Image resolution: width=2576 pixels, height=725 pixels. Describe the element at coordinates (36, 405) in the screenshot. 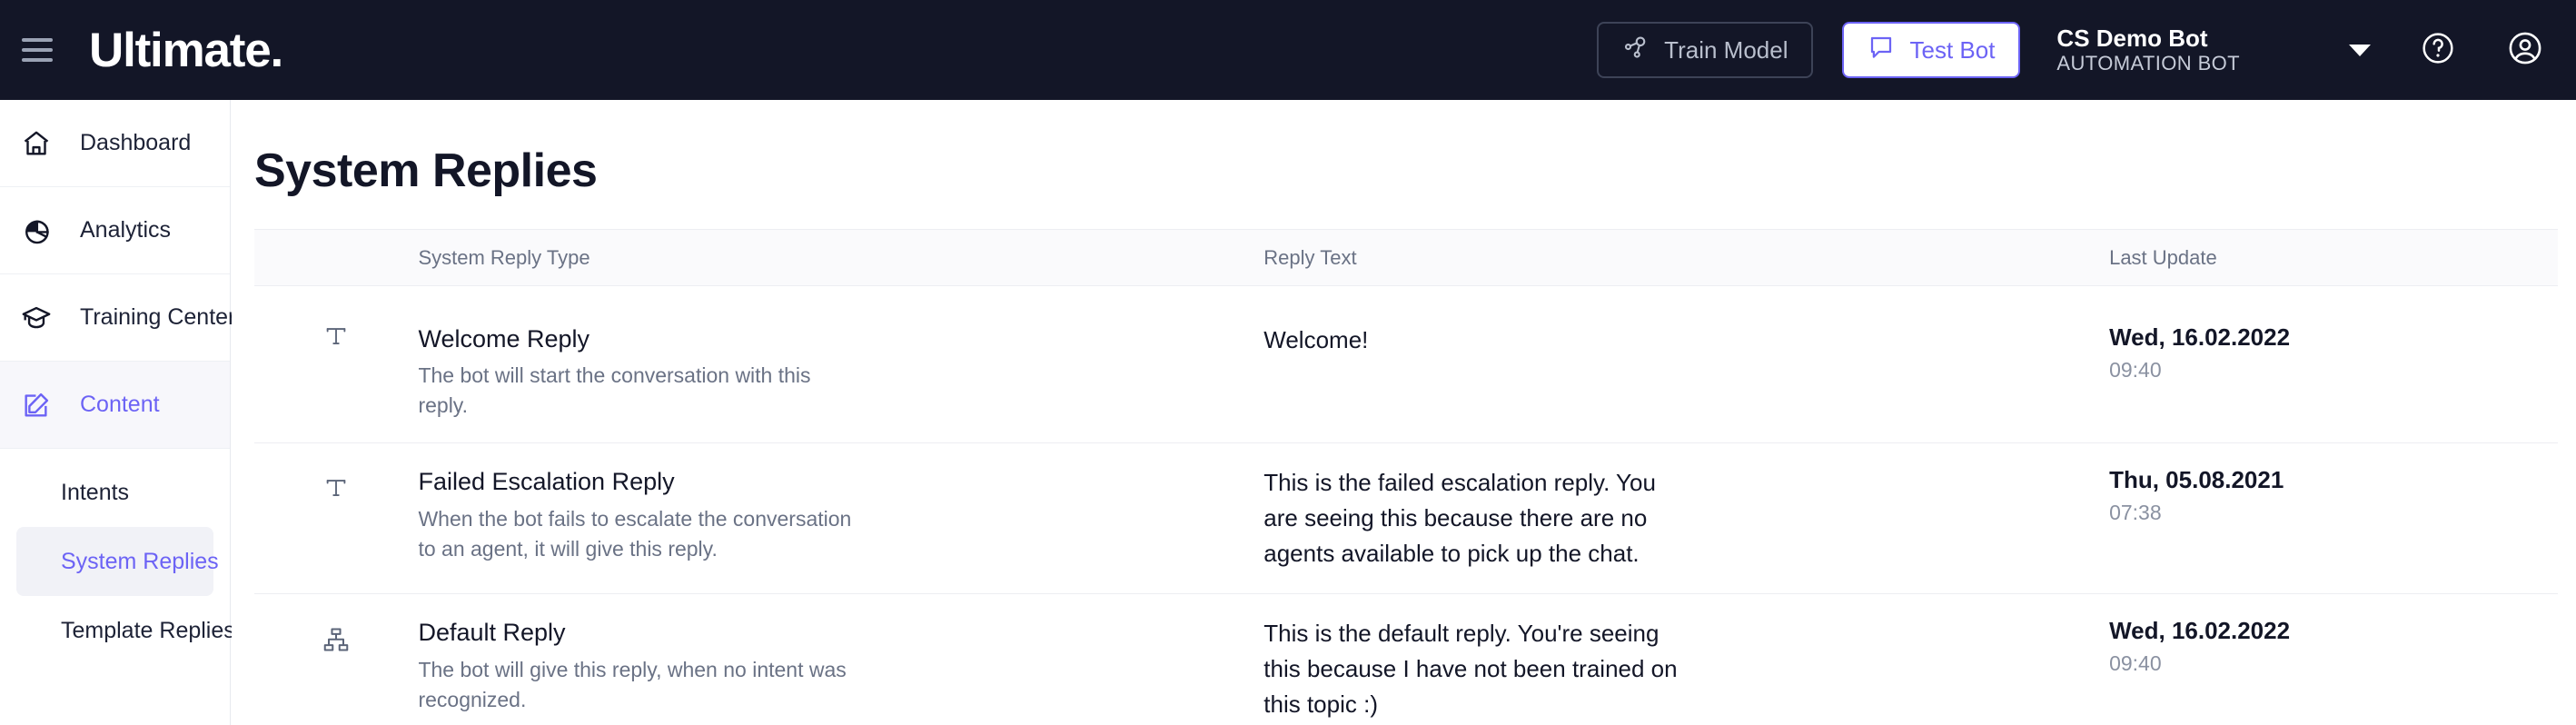

I see `edit-square-icon` at that location.